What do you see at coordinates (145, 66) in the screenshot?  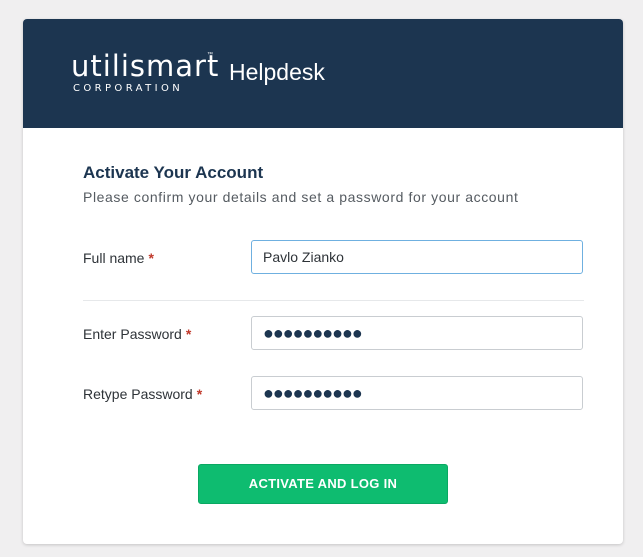 I see `logo-wordmark: utilismart` at bounding box center [145, 66].